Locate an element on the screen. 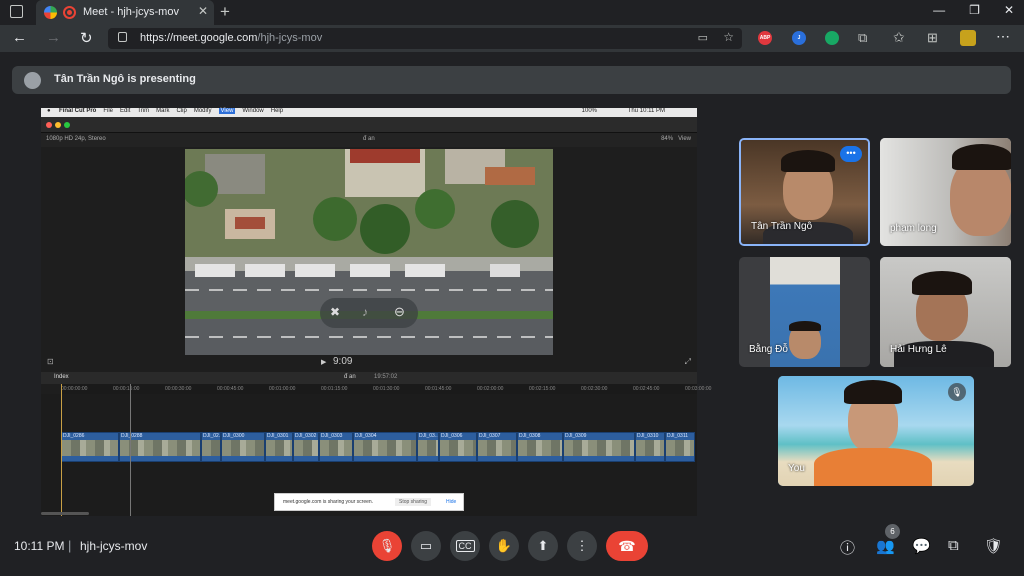 This screenshot has width=1024, height=576. people-icon: 👥 is located at coordinates (885, 546).